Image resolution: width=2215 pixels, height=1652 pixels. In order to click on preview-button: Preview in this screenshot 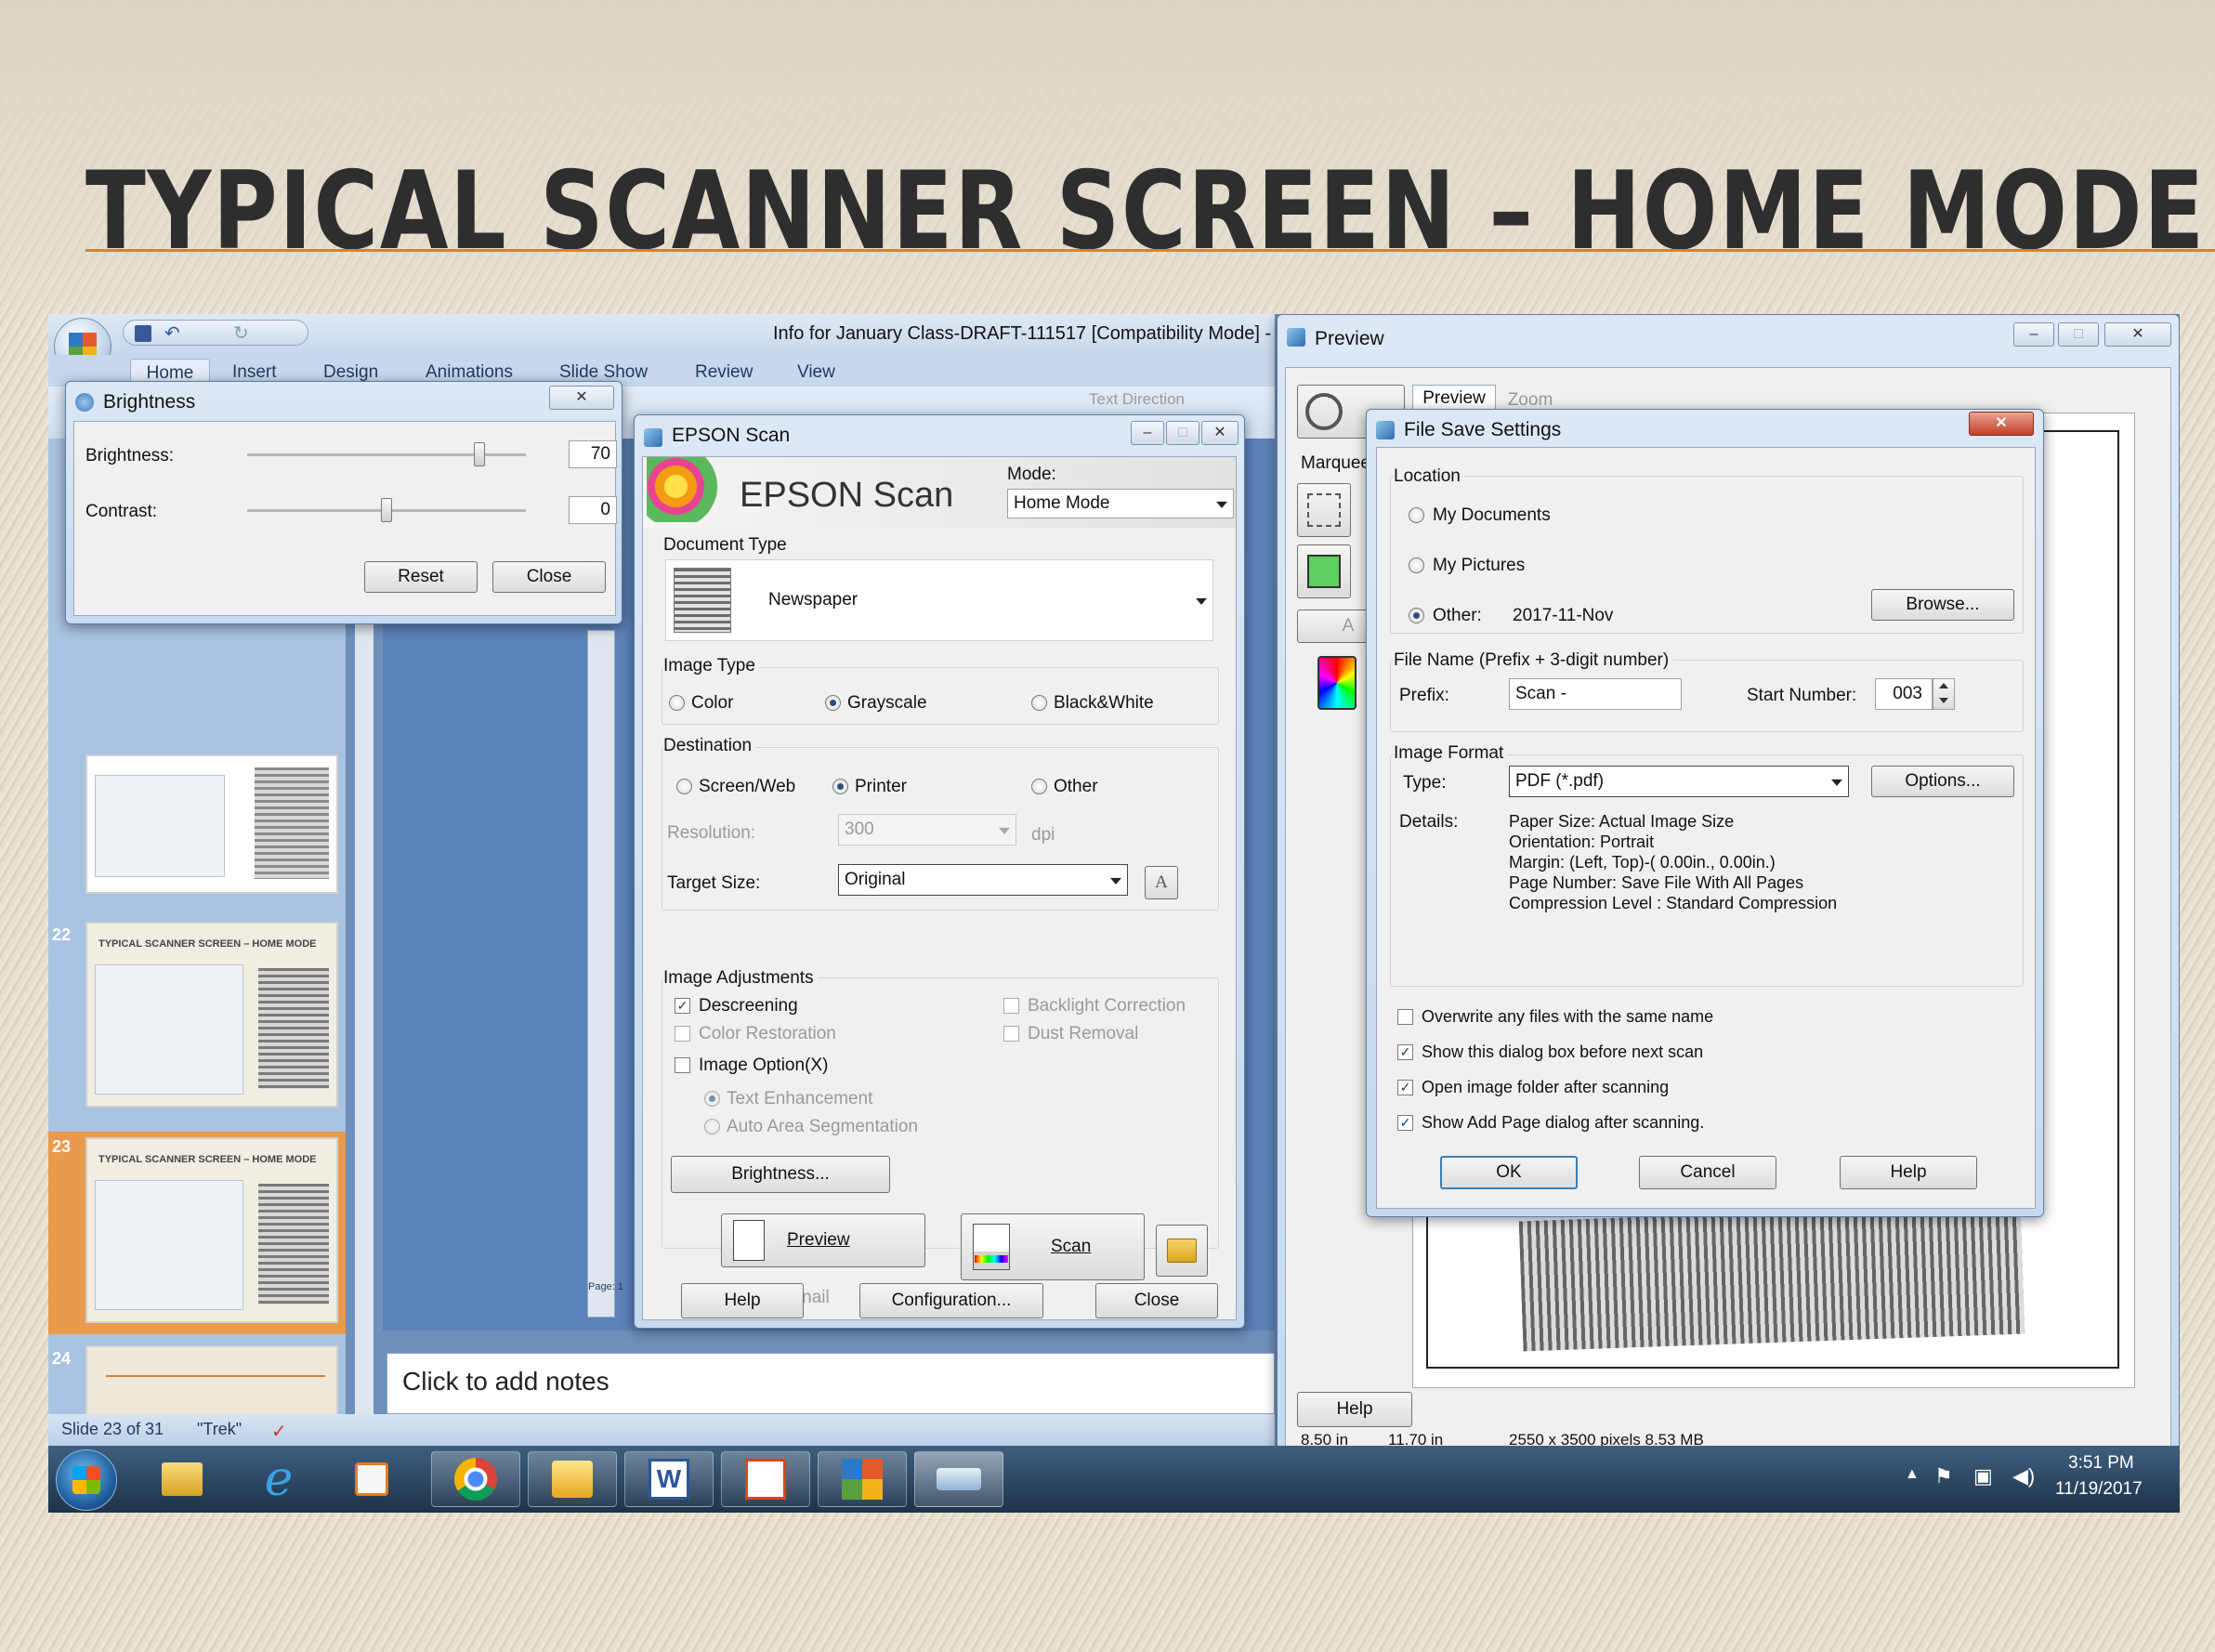, I will do `click(823, 1240)`.